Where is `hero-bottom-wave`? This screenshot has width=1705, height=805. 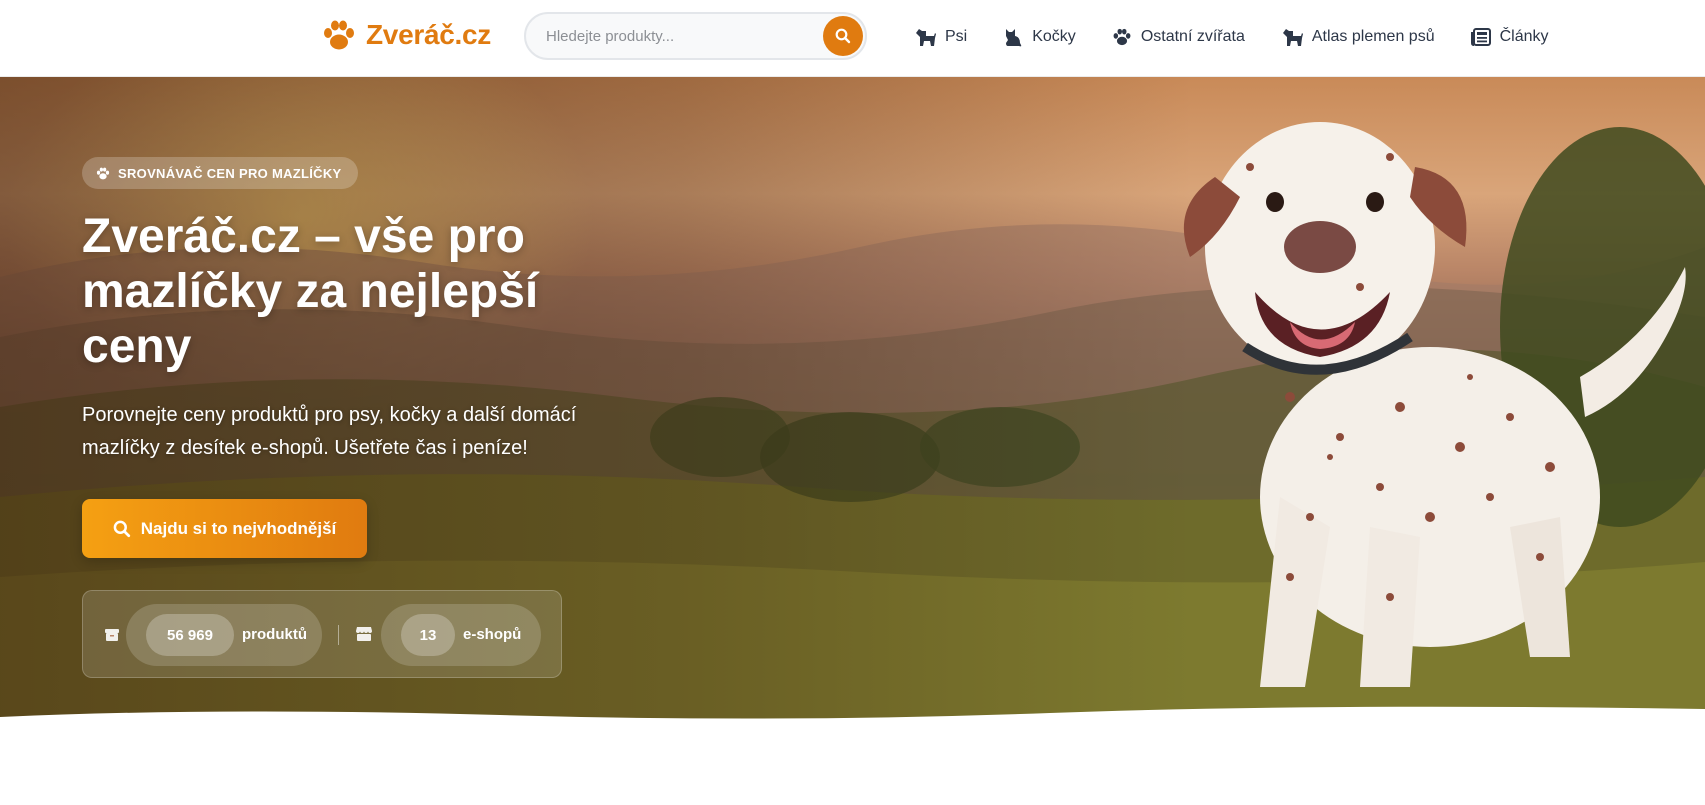 hero-bottom-wave is located at coordinates (852, 716).